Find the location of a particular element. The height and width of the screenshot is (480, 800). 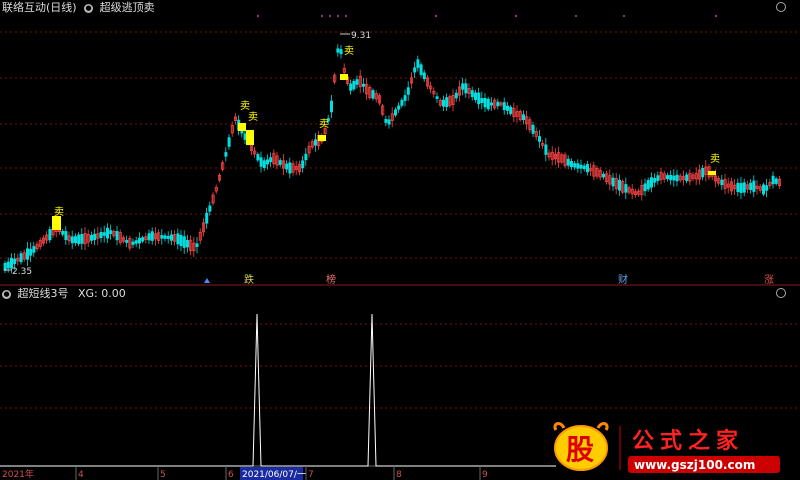

logo-char: 股 is located at coordinates (580, 449).